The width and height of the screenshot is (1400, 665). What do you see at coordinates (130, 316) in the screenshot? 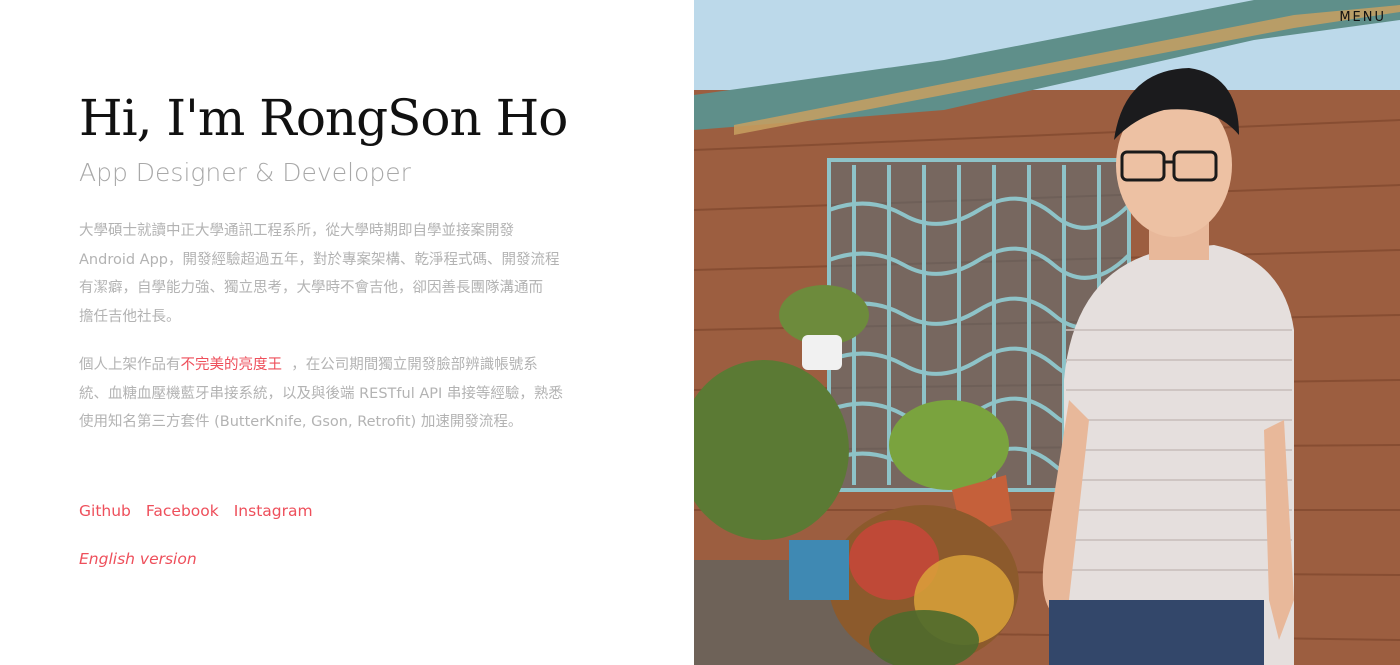
I see `about-line: 擔任吉他社長。` at bounding box center [130, 316].